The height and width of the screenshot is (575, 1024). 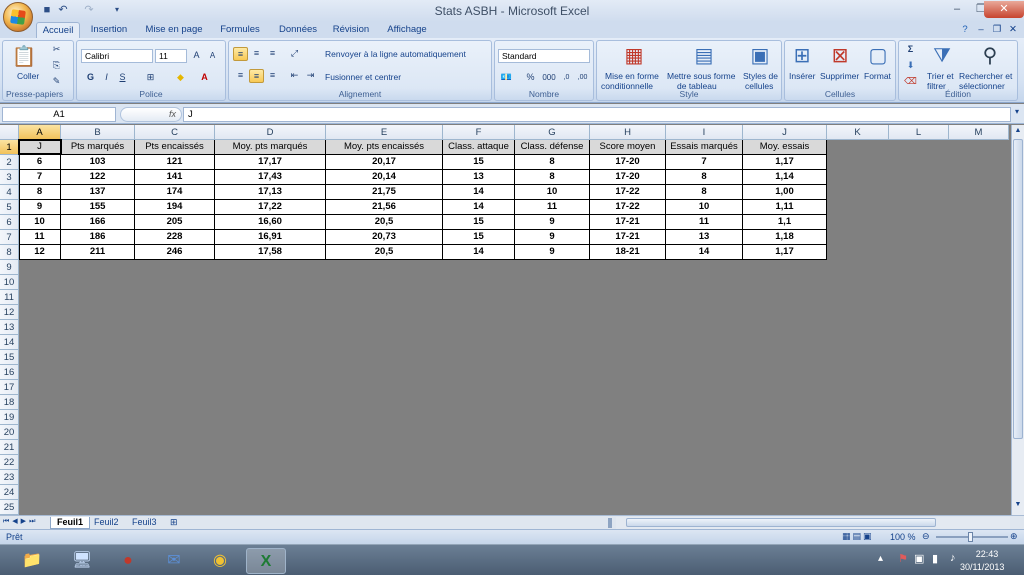 What do you see at coordinates (704, 56) in the screenshot?
I see `format-as-table-icon: ▤` at bounding box center [704, 56].